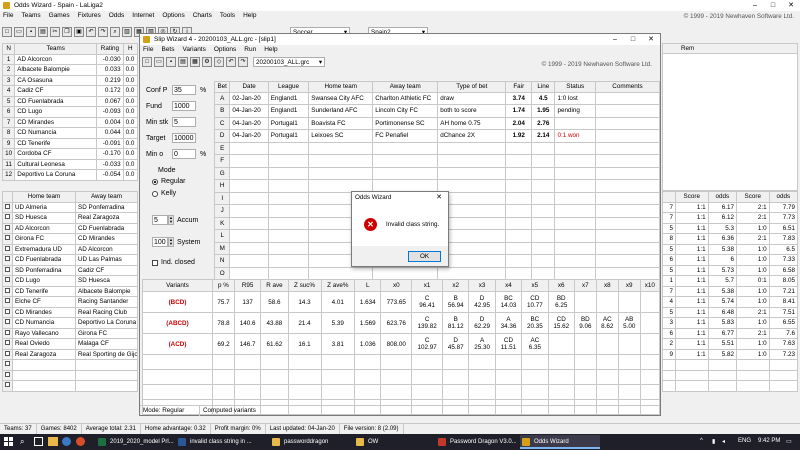 This screenshot has width=800, height=450. What do you see at coordinates (288, 123) in the screenshot?
I see `bet-league: Portugal1` at bounding box center [288, 123].